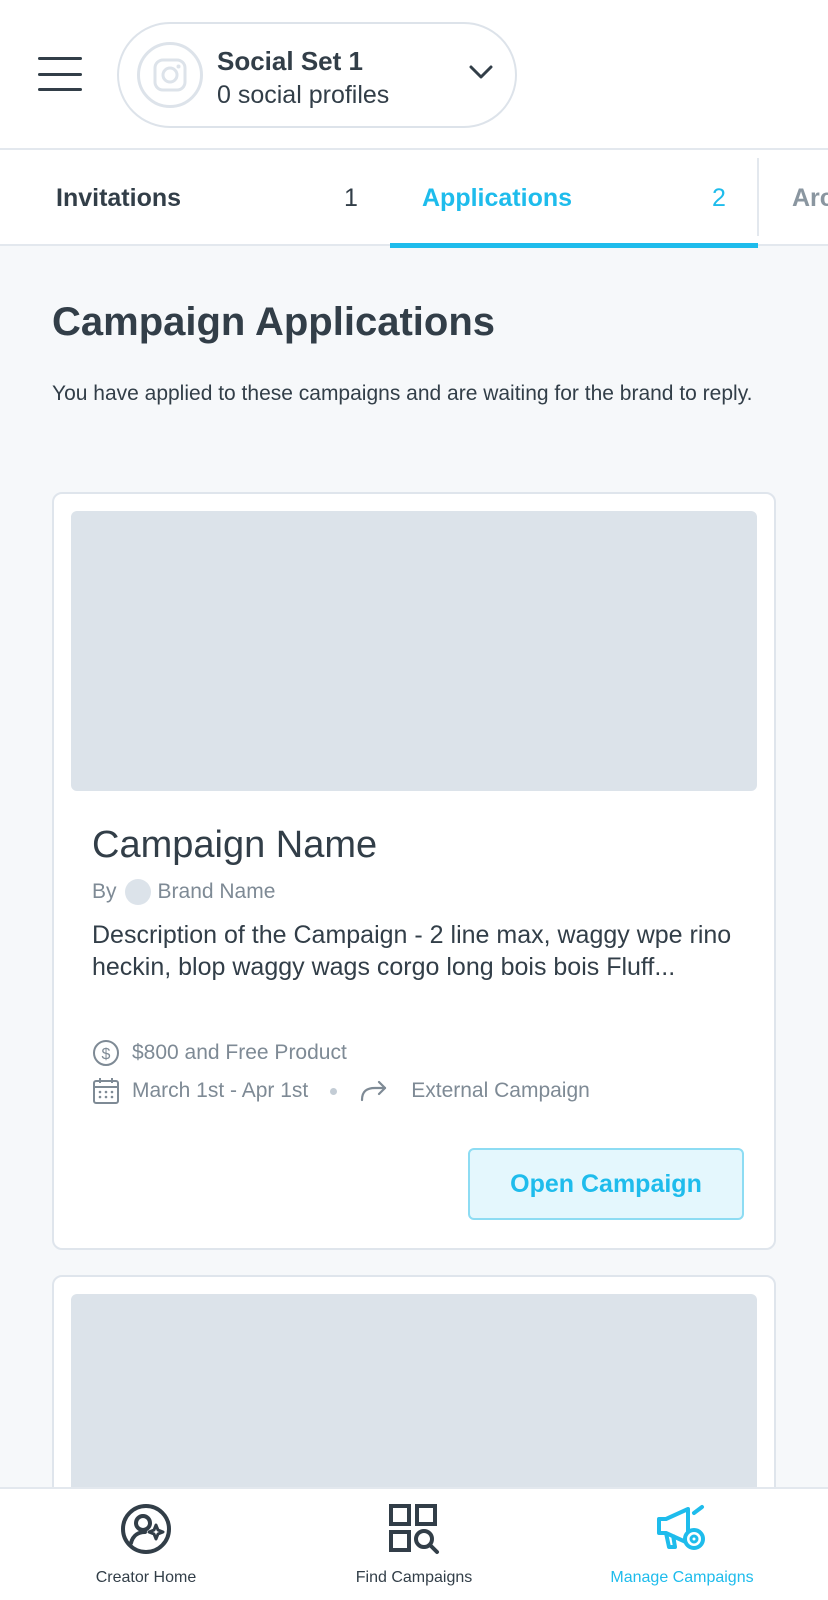 The image size is (828, 1600). Describe the element at coordinates (239, 1052) in the screenshot. I see `compensation-text: $800 and Free Product` at that location.